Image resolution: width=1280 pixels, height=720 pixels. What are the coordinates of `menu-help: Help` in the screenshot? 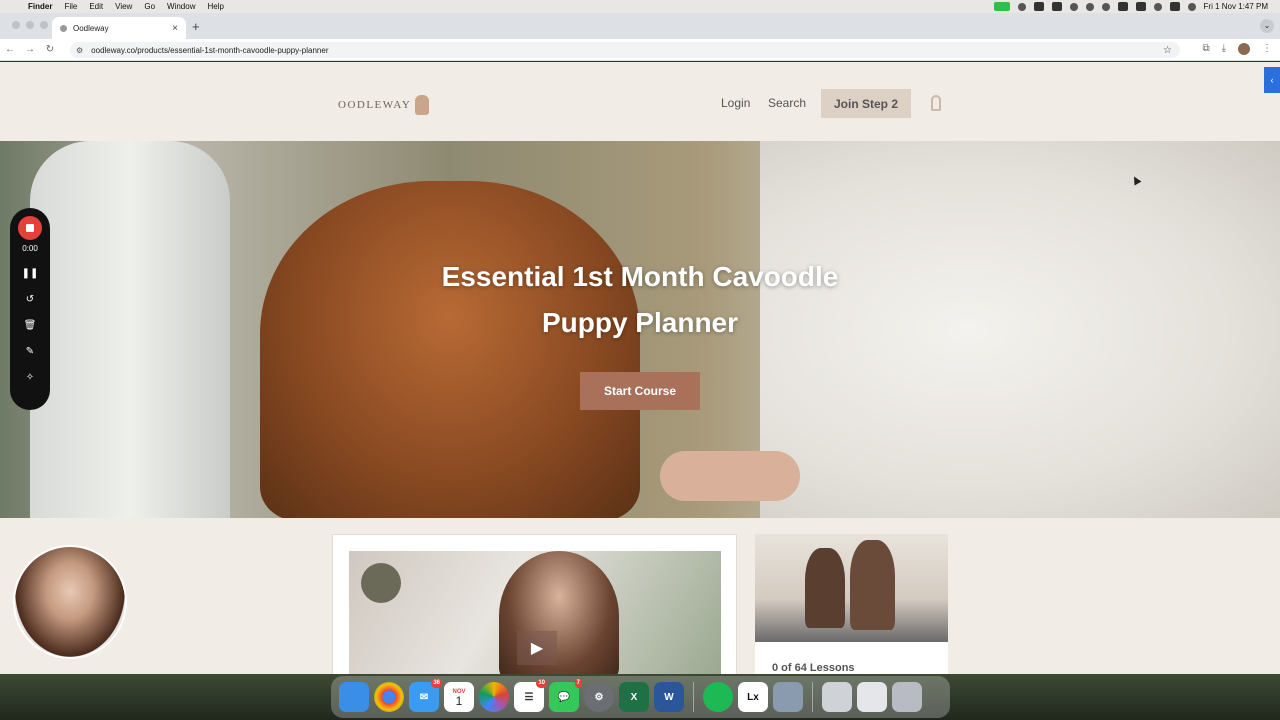 It's located at (215, 6).